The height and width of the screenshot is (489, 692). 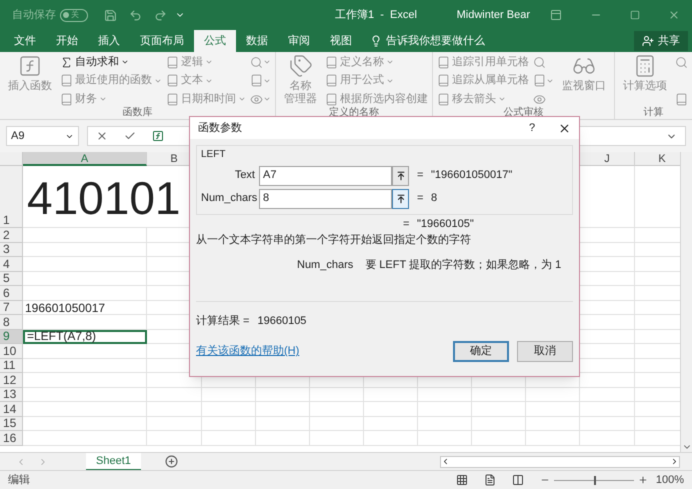 I want to click on row-header: 14, so click(x=11, y=409).